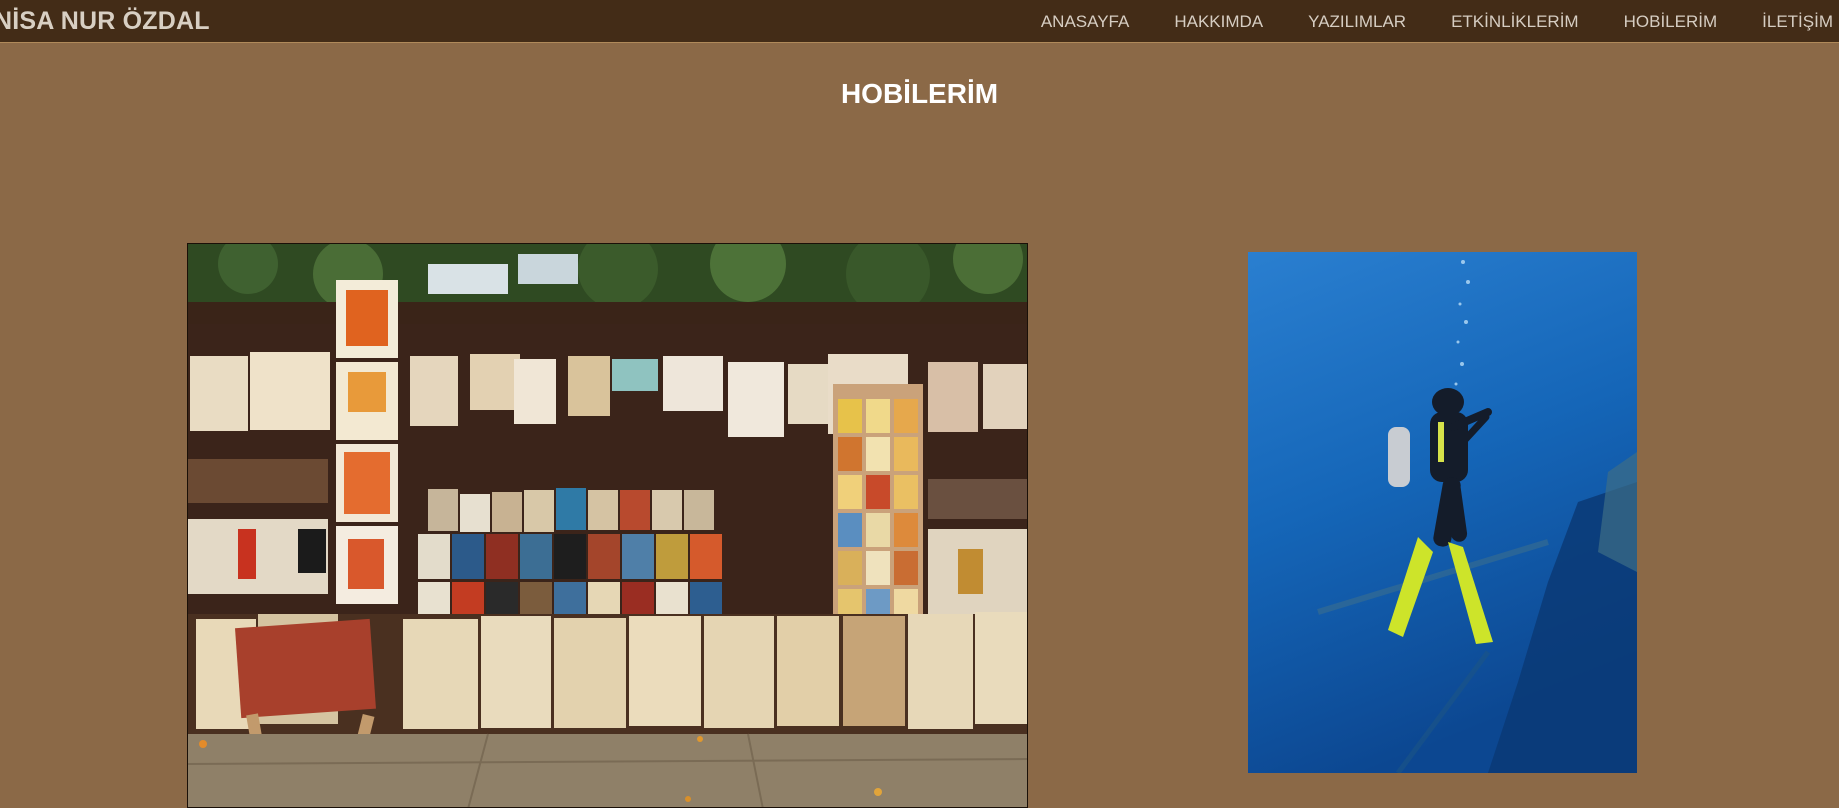  What do you see at coordinates (1515, 22) in the screenshot?
I see `nav-link-etkinliklerim: ETKİNLİKLERİM` at bounding box center [1515, 22].